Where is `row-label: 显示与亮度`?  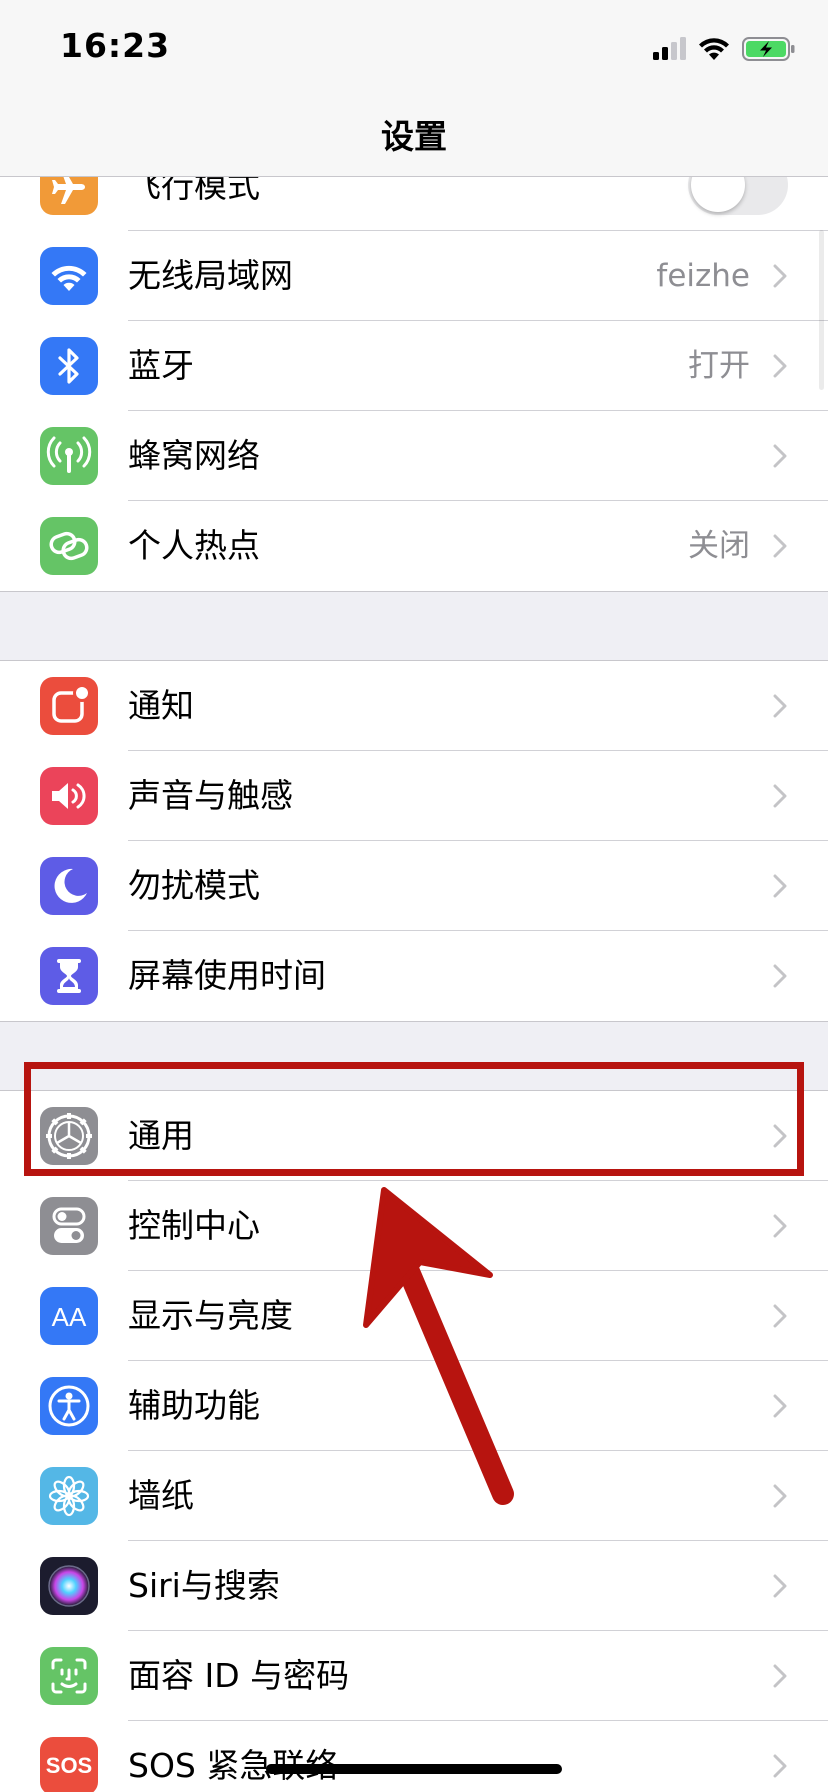
row-label: 显示与亮度 is located at coordinates (210, 1315).